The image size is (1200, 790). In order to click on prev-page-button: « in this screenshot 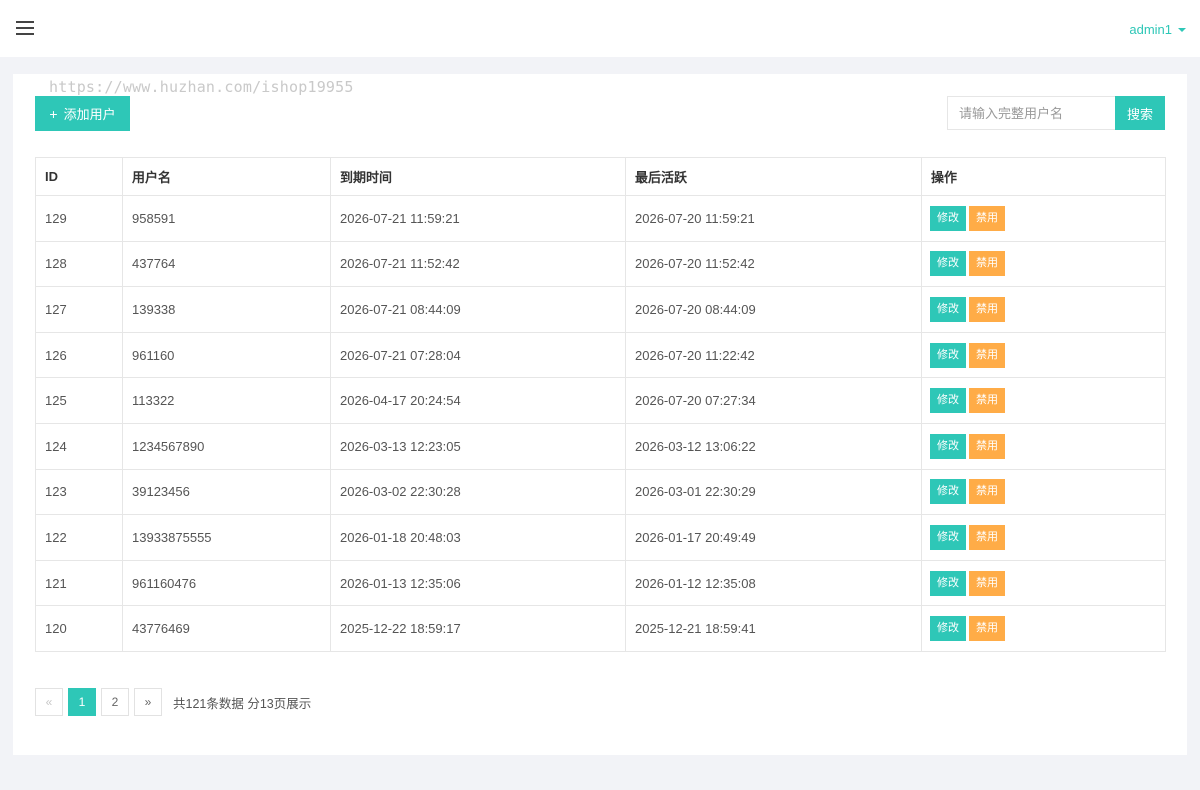, I will do `click(49, 702)`.